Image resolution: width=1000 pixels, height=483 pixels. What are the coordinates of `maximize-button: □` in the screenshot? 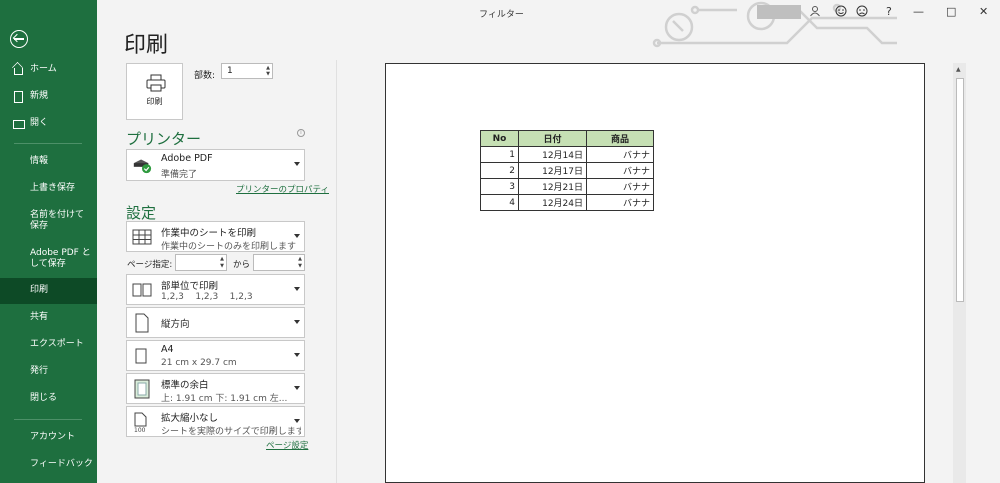 It's located at (951, 11).